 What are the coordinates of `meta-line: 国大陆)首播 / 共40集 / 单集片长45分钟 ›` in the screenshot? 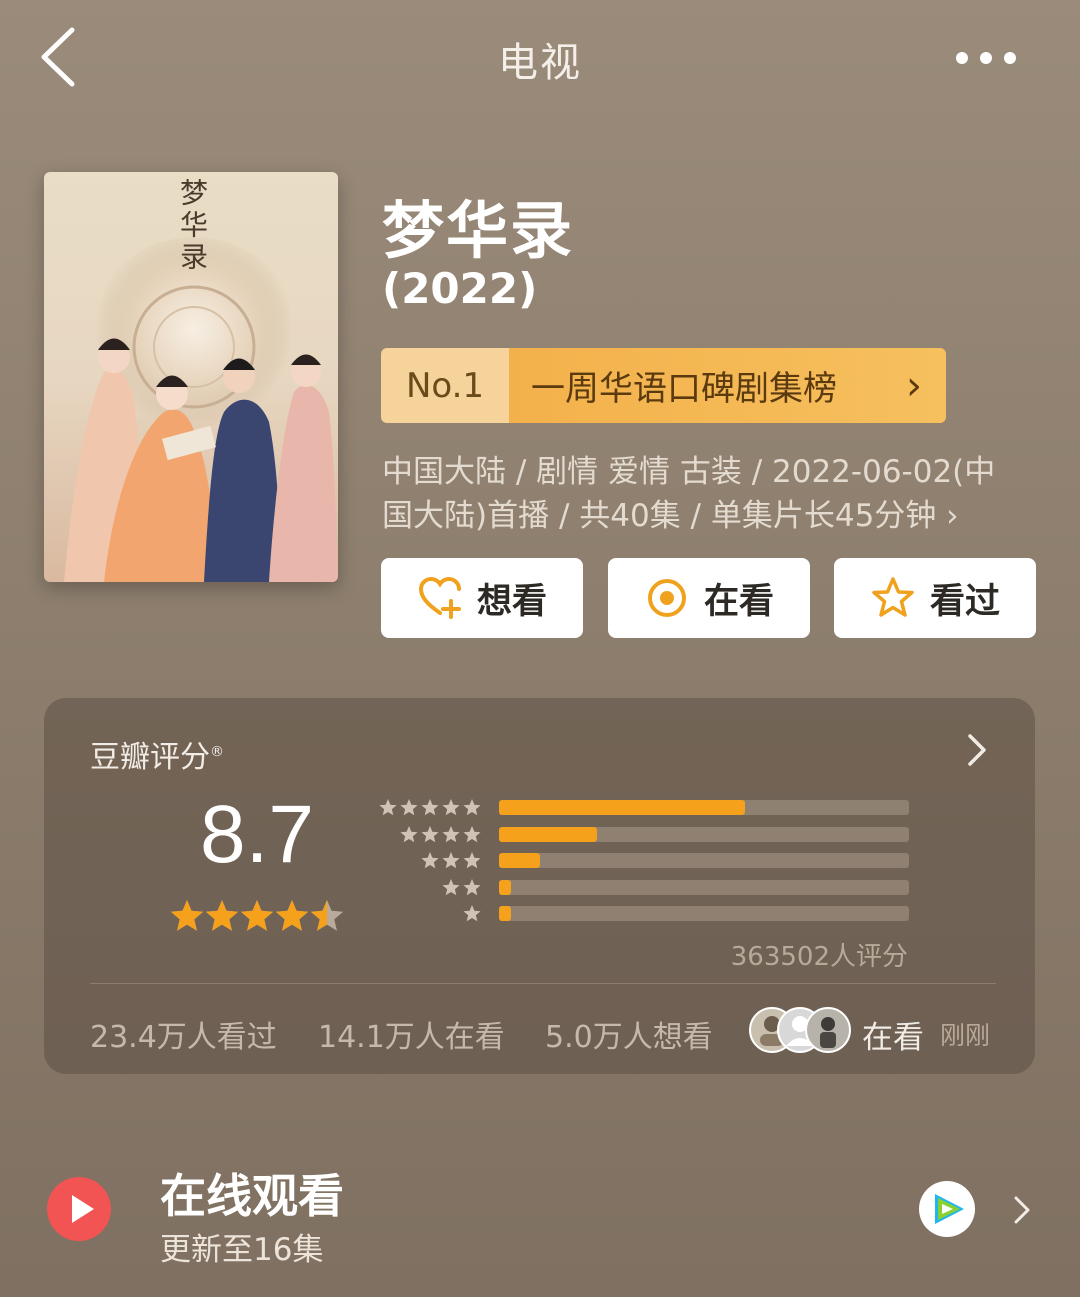 It's located at (670, 516).